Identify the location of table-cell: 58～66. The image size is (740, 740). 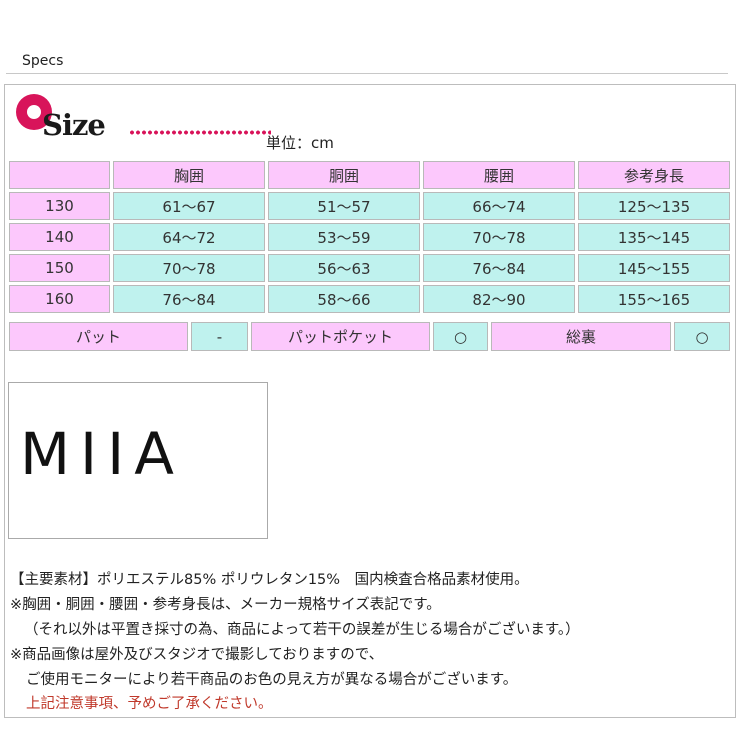
(344, 299).